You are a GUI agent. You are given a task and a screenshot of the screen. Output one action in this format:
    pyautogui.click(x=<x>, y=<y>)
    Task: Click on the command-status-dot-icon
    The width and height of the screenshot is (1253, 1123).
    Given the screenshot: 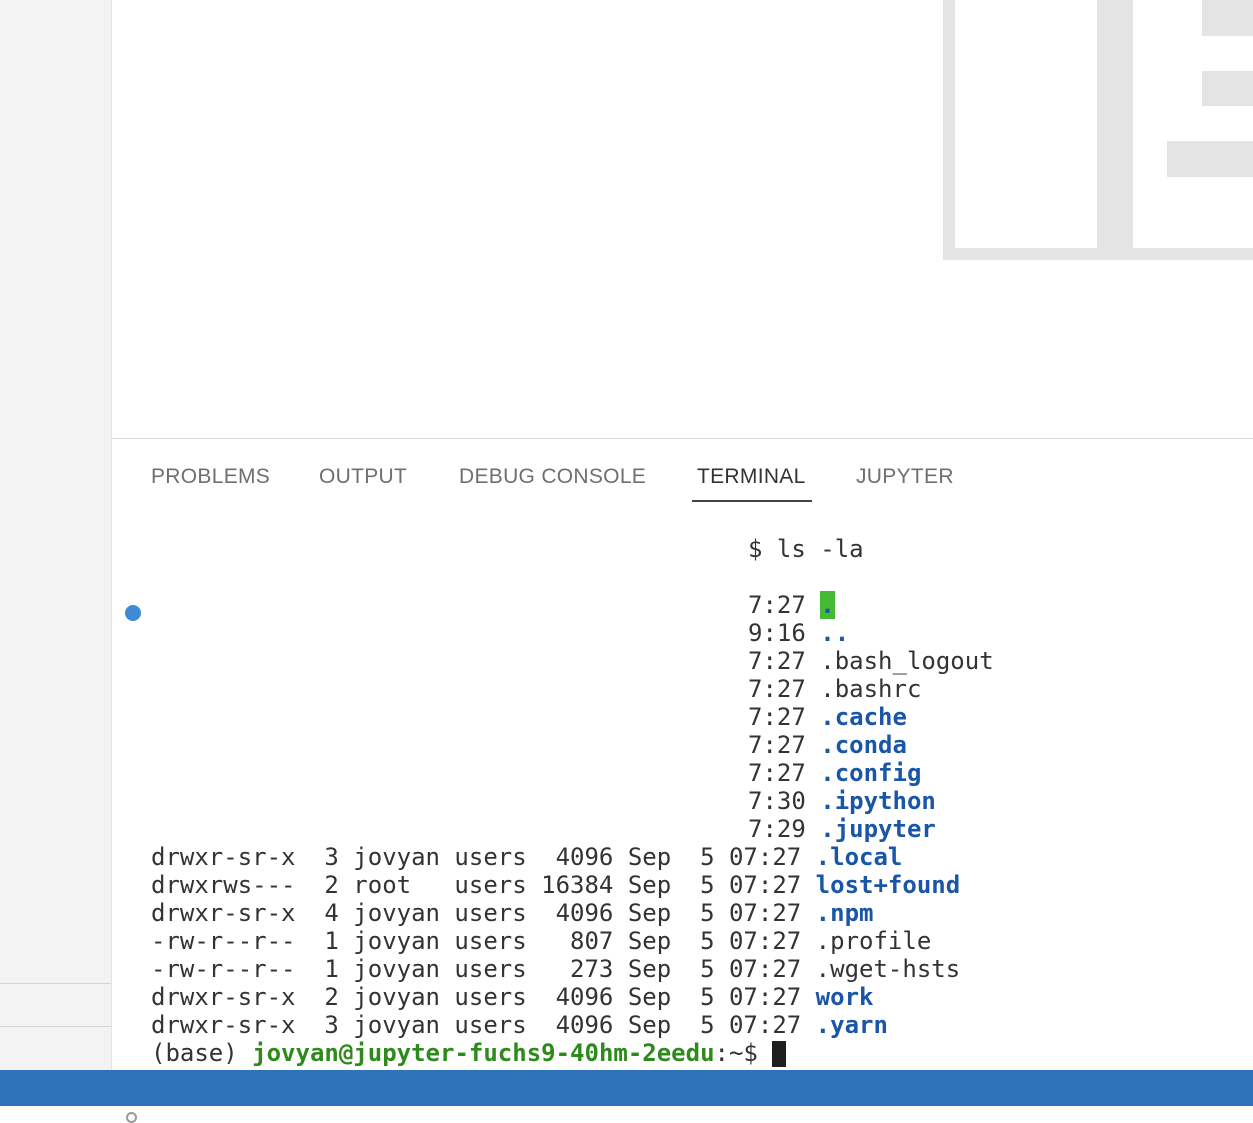 What is the action you would take?
    pyautogui.click(x=133, y=613)
    